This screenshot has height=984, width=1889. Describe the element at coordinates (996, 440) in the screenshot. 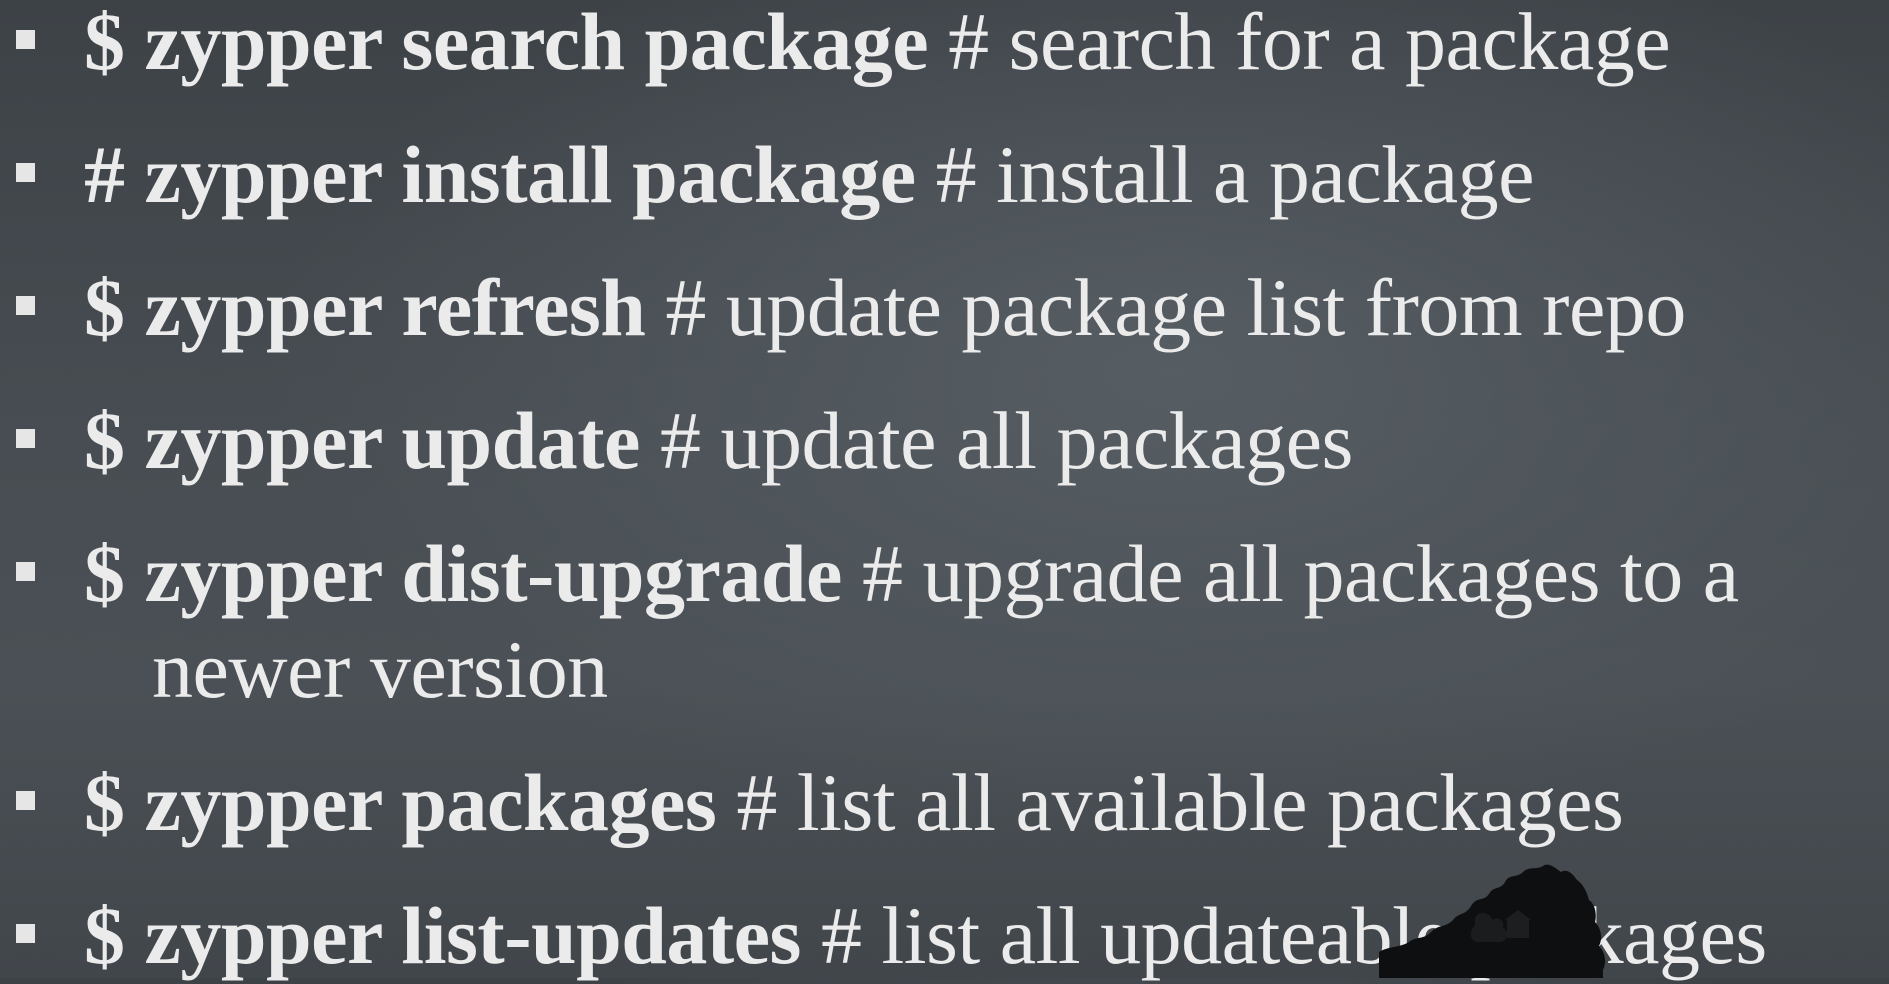

I see `comment-text: # update all packages` at that location.